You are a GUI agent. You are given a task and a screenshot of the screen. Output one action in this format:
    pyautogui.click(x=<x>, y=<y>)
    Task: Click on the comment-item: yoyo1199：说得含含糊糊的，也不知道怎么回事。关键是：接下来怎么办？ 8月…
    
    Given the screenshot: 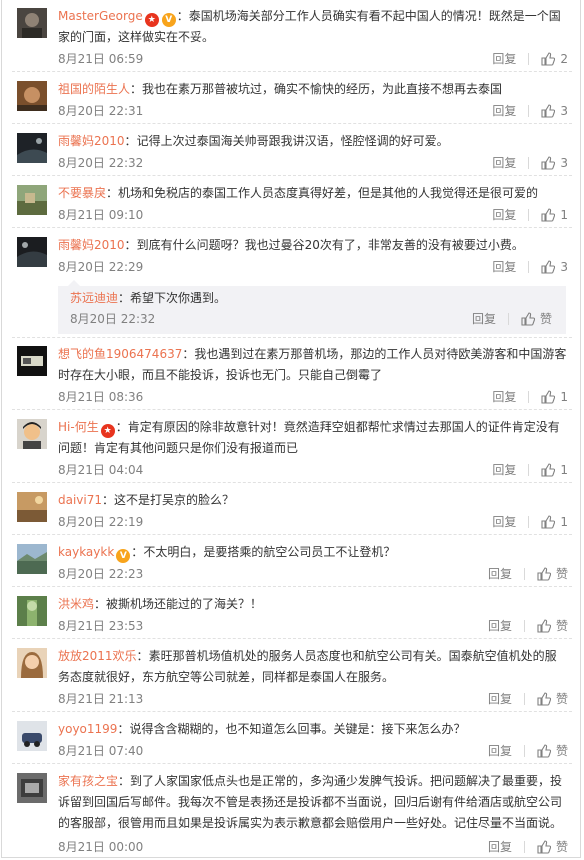 What is the action you would take?
    pyautogui.click(x=291, y=741)
    